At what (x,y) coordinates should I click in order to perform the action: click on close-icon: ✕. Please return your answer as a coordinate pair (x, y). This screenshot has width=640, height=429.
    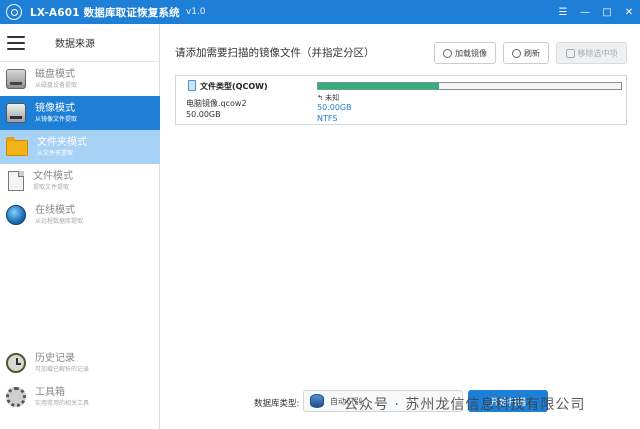
    Looking at the image, I should click on (629, 12).